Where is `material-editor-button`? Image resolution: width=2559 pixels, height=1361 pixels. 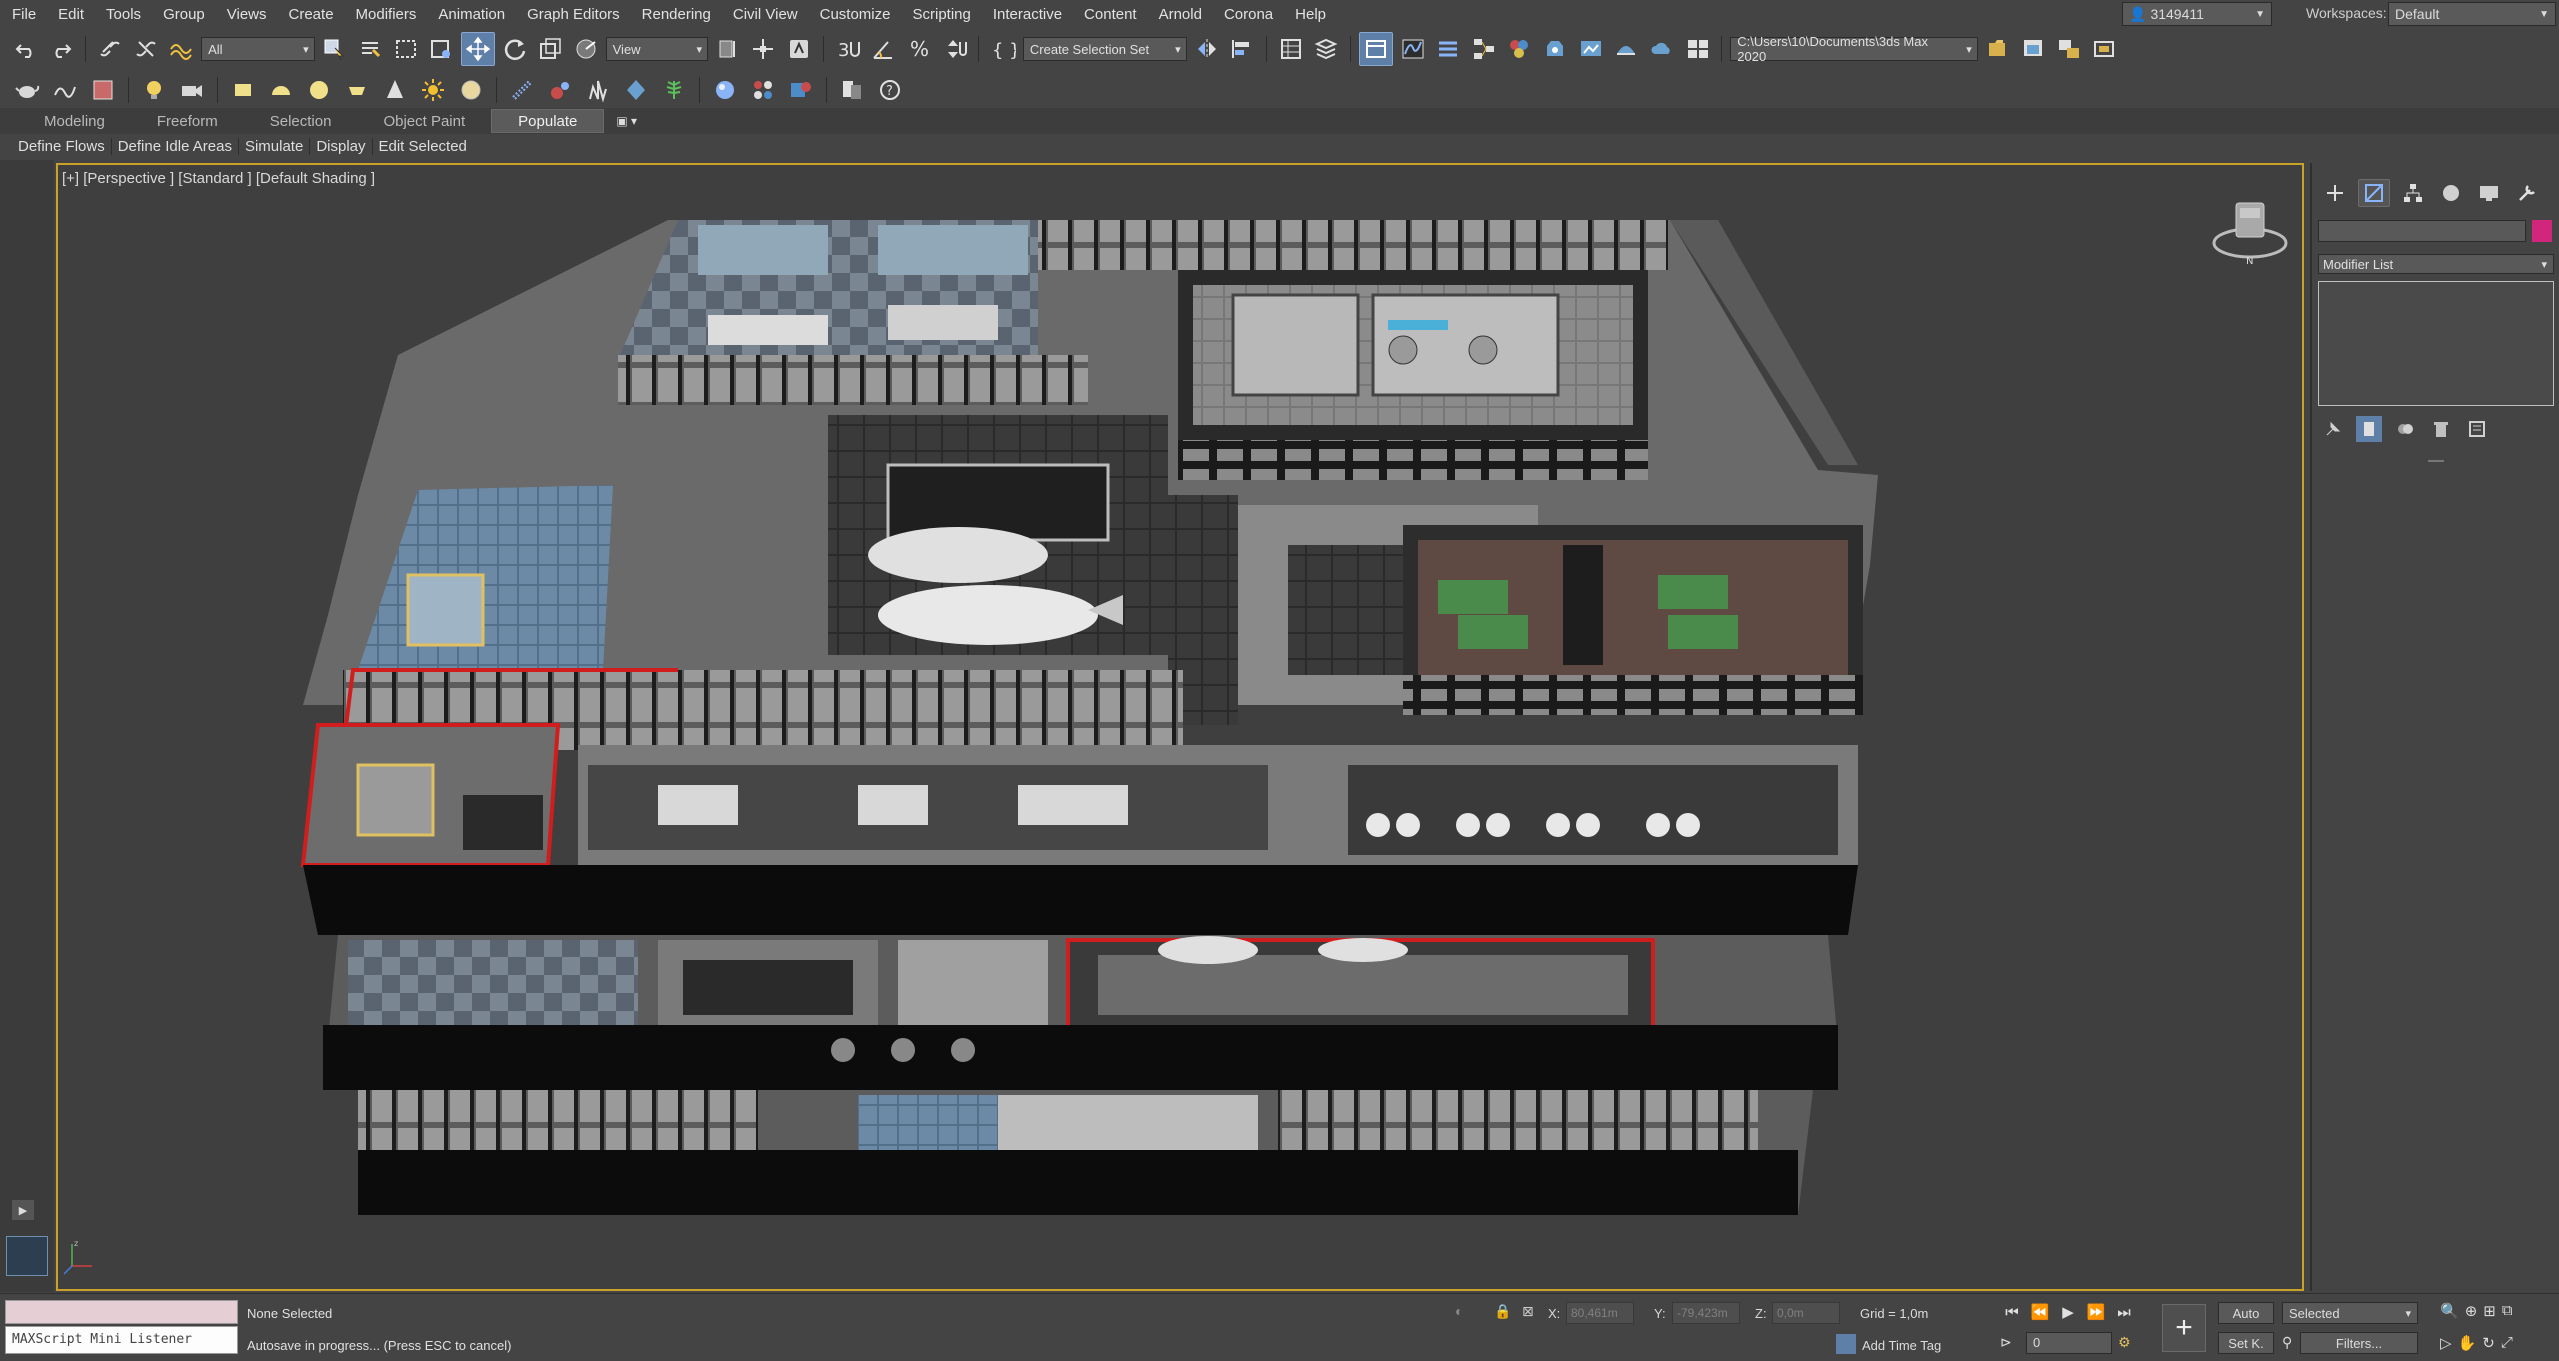 material-editor-button is located at coordinates (1520, 49).